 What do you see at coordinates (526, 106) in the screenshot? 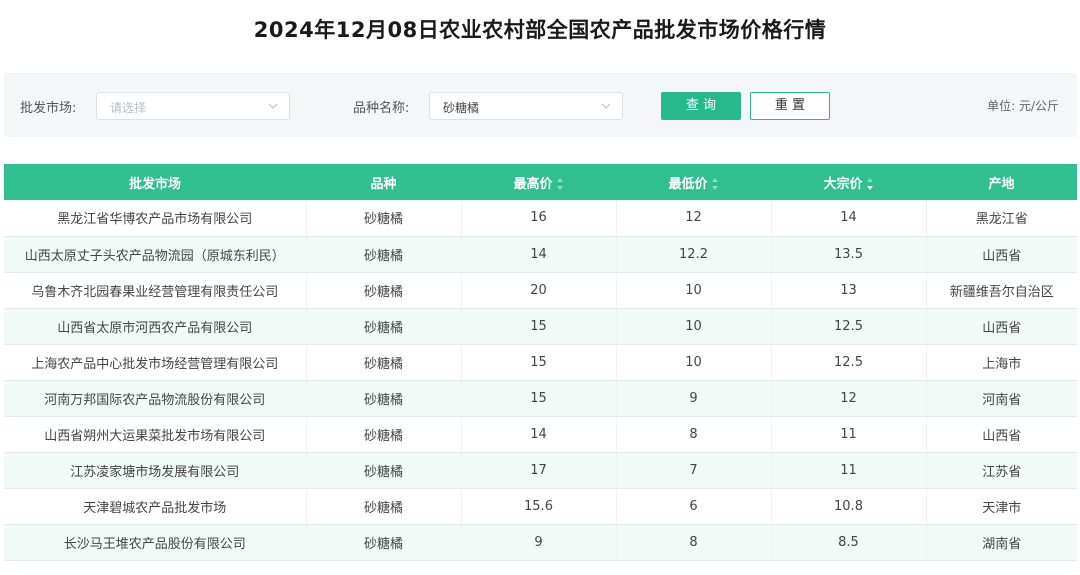
I see `variety-select: 砂糖橘` at bounding box center [526, 106].